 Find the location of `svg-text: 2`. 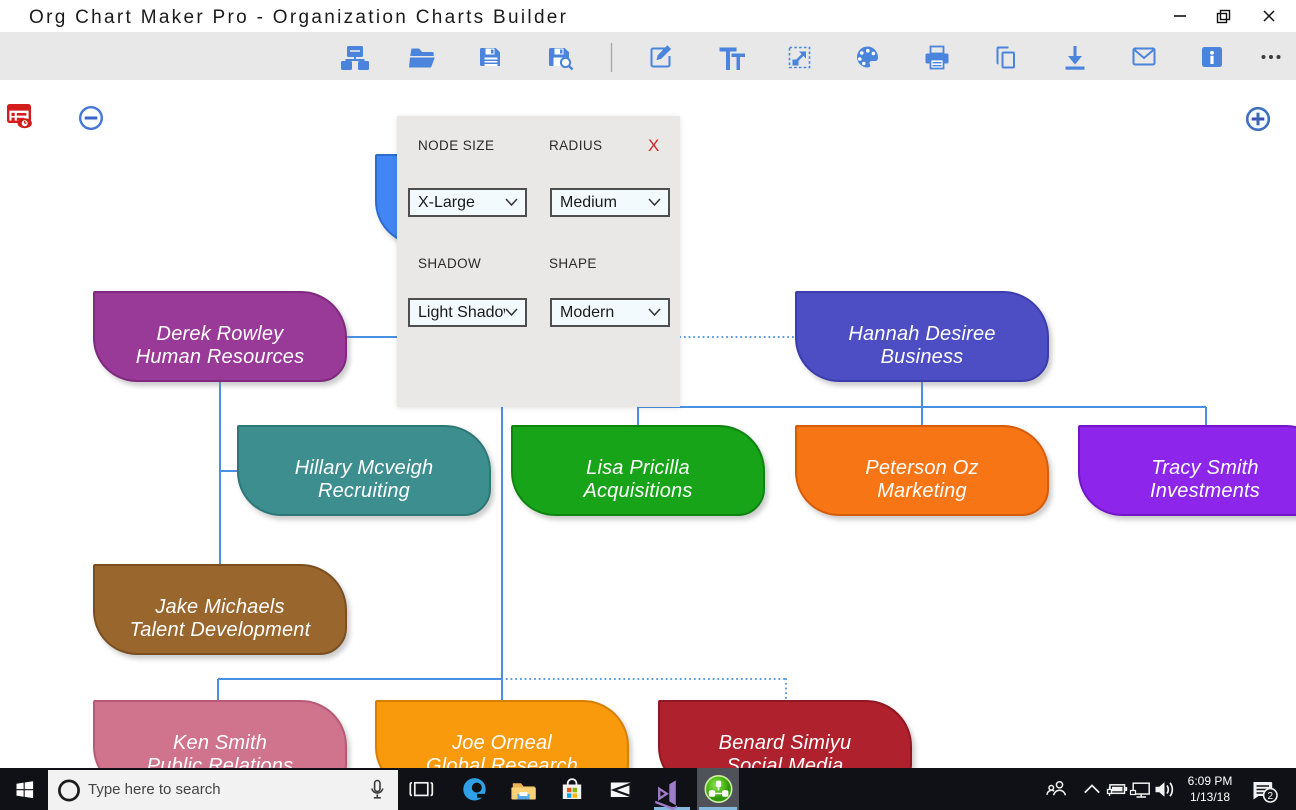

svg-text: 2 is located at coordinates (1271, 796).